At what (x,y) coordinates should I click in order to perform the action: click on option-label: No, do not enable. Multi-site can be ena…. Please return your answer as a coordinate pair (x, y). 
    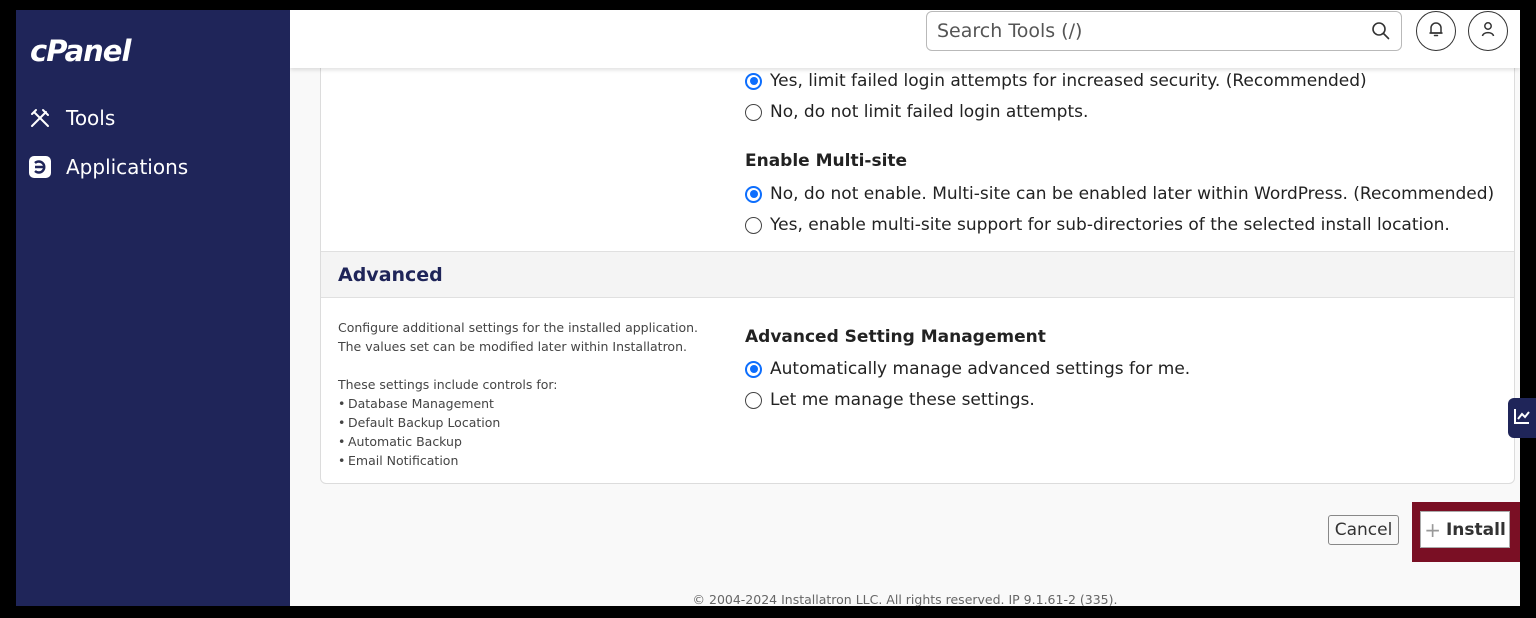
    Looking at the image, I should click on (1132, 194).